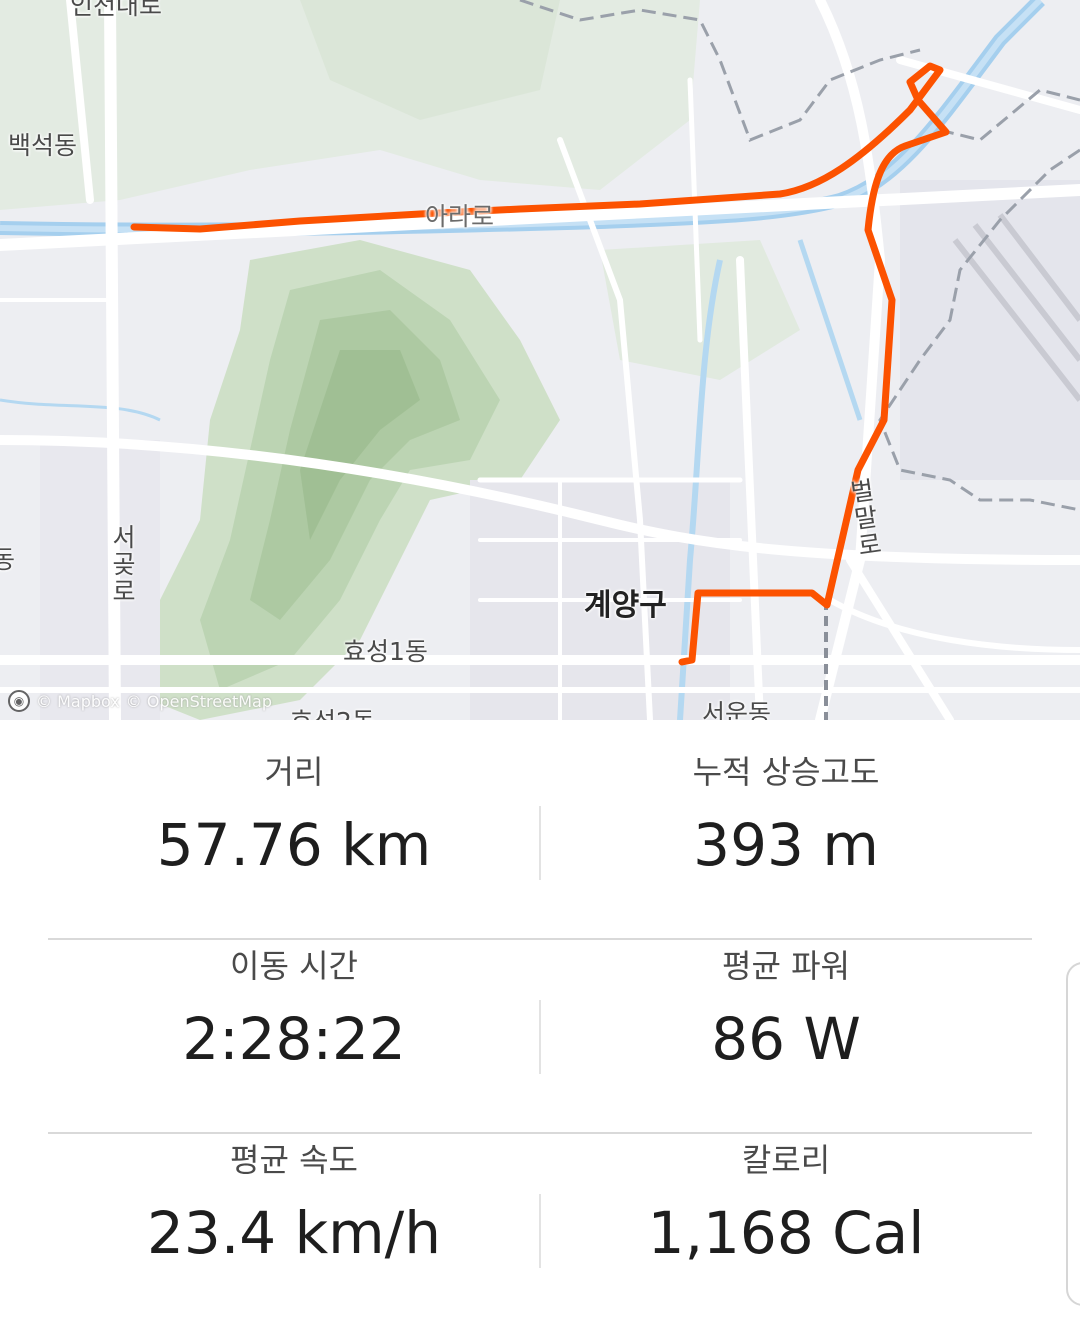 The width and height of the screenshot is (1080, 1330). I want to click on stat-value: 57.76 km, so click(294, 845).